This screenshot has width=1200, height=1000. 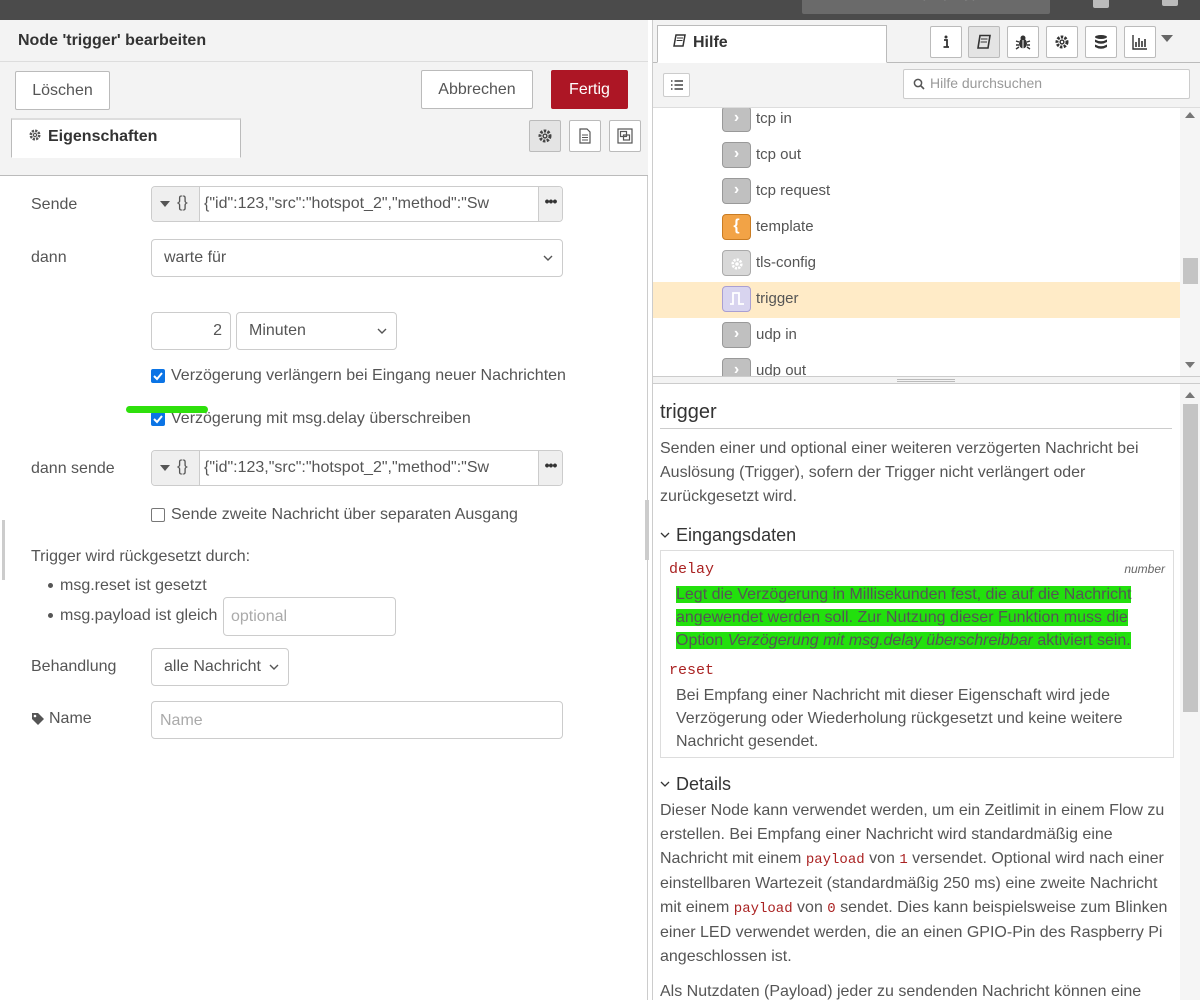 What do you see at coordinates (220, 667) in the screenshot?
I see `handling-select: alle Nachricht` at bounding box center [220, 667].